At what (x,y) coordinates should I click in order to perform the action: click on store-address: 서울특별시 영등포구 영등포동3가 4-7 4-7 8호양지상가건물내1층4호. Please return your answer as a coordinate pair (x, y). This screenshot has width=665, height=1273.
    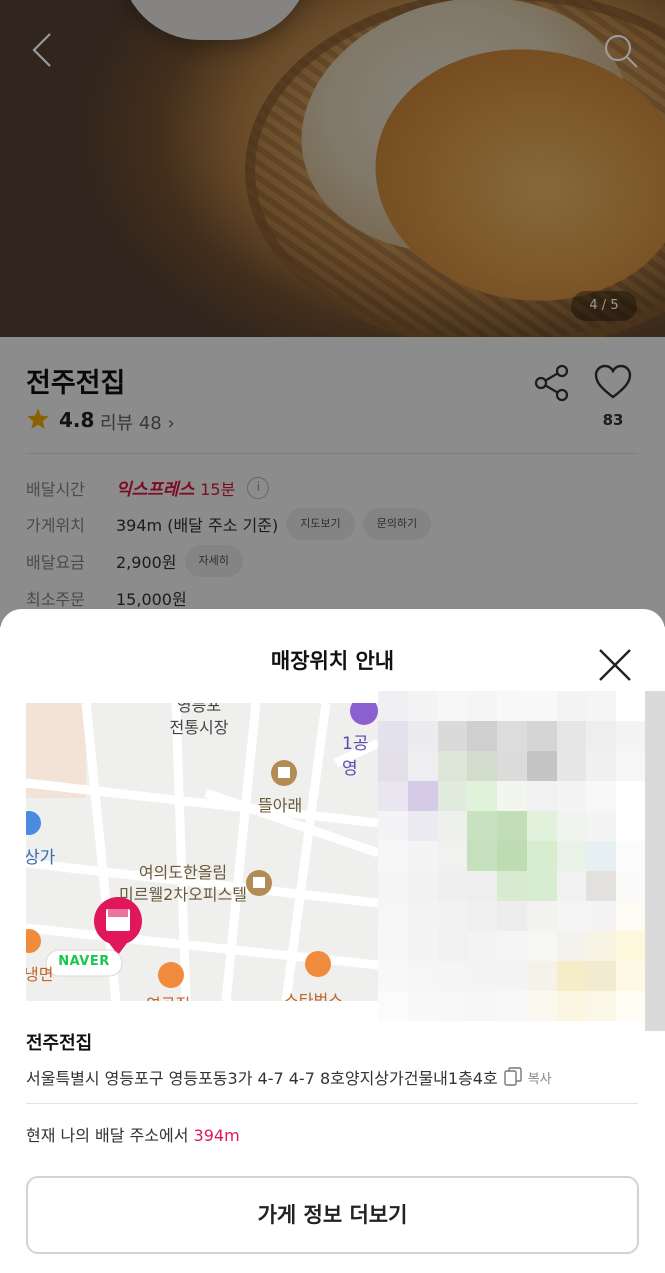
    Looking at the image, I should click on (262, 1078).